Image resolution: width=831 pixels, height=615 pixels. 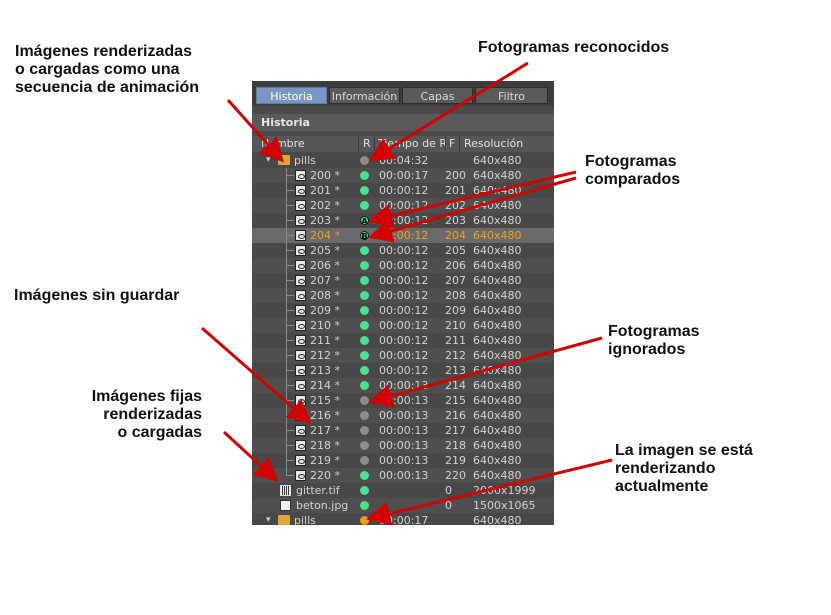 I want to click on arrow-rendering, so click(x=489, y=492).